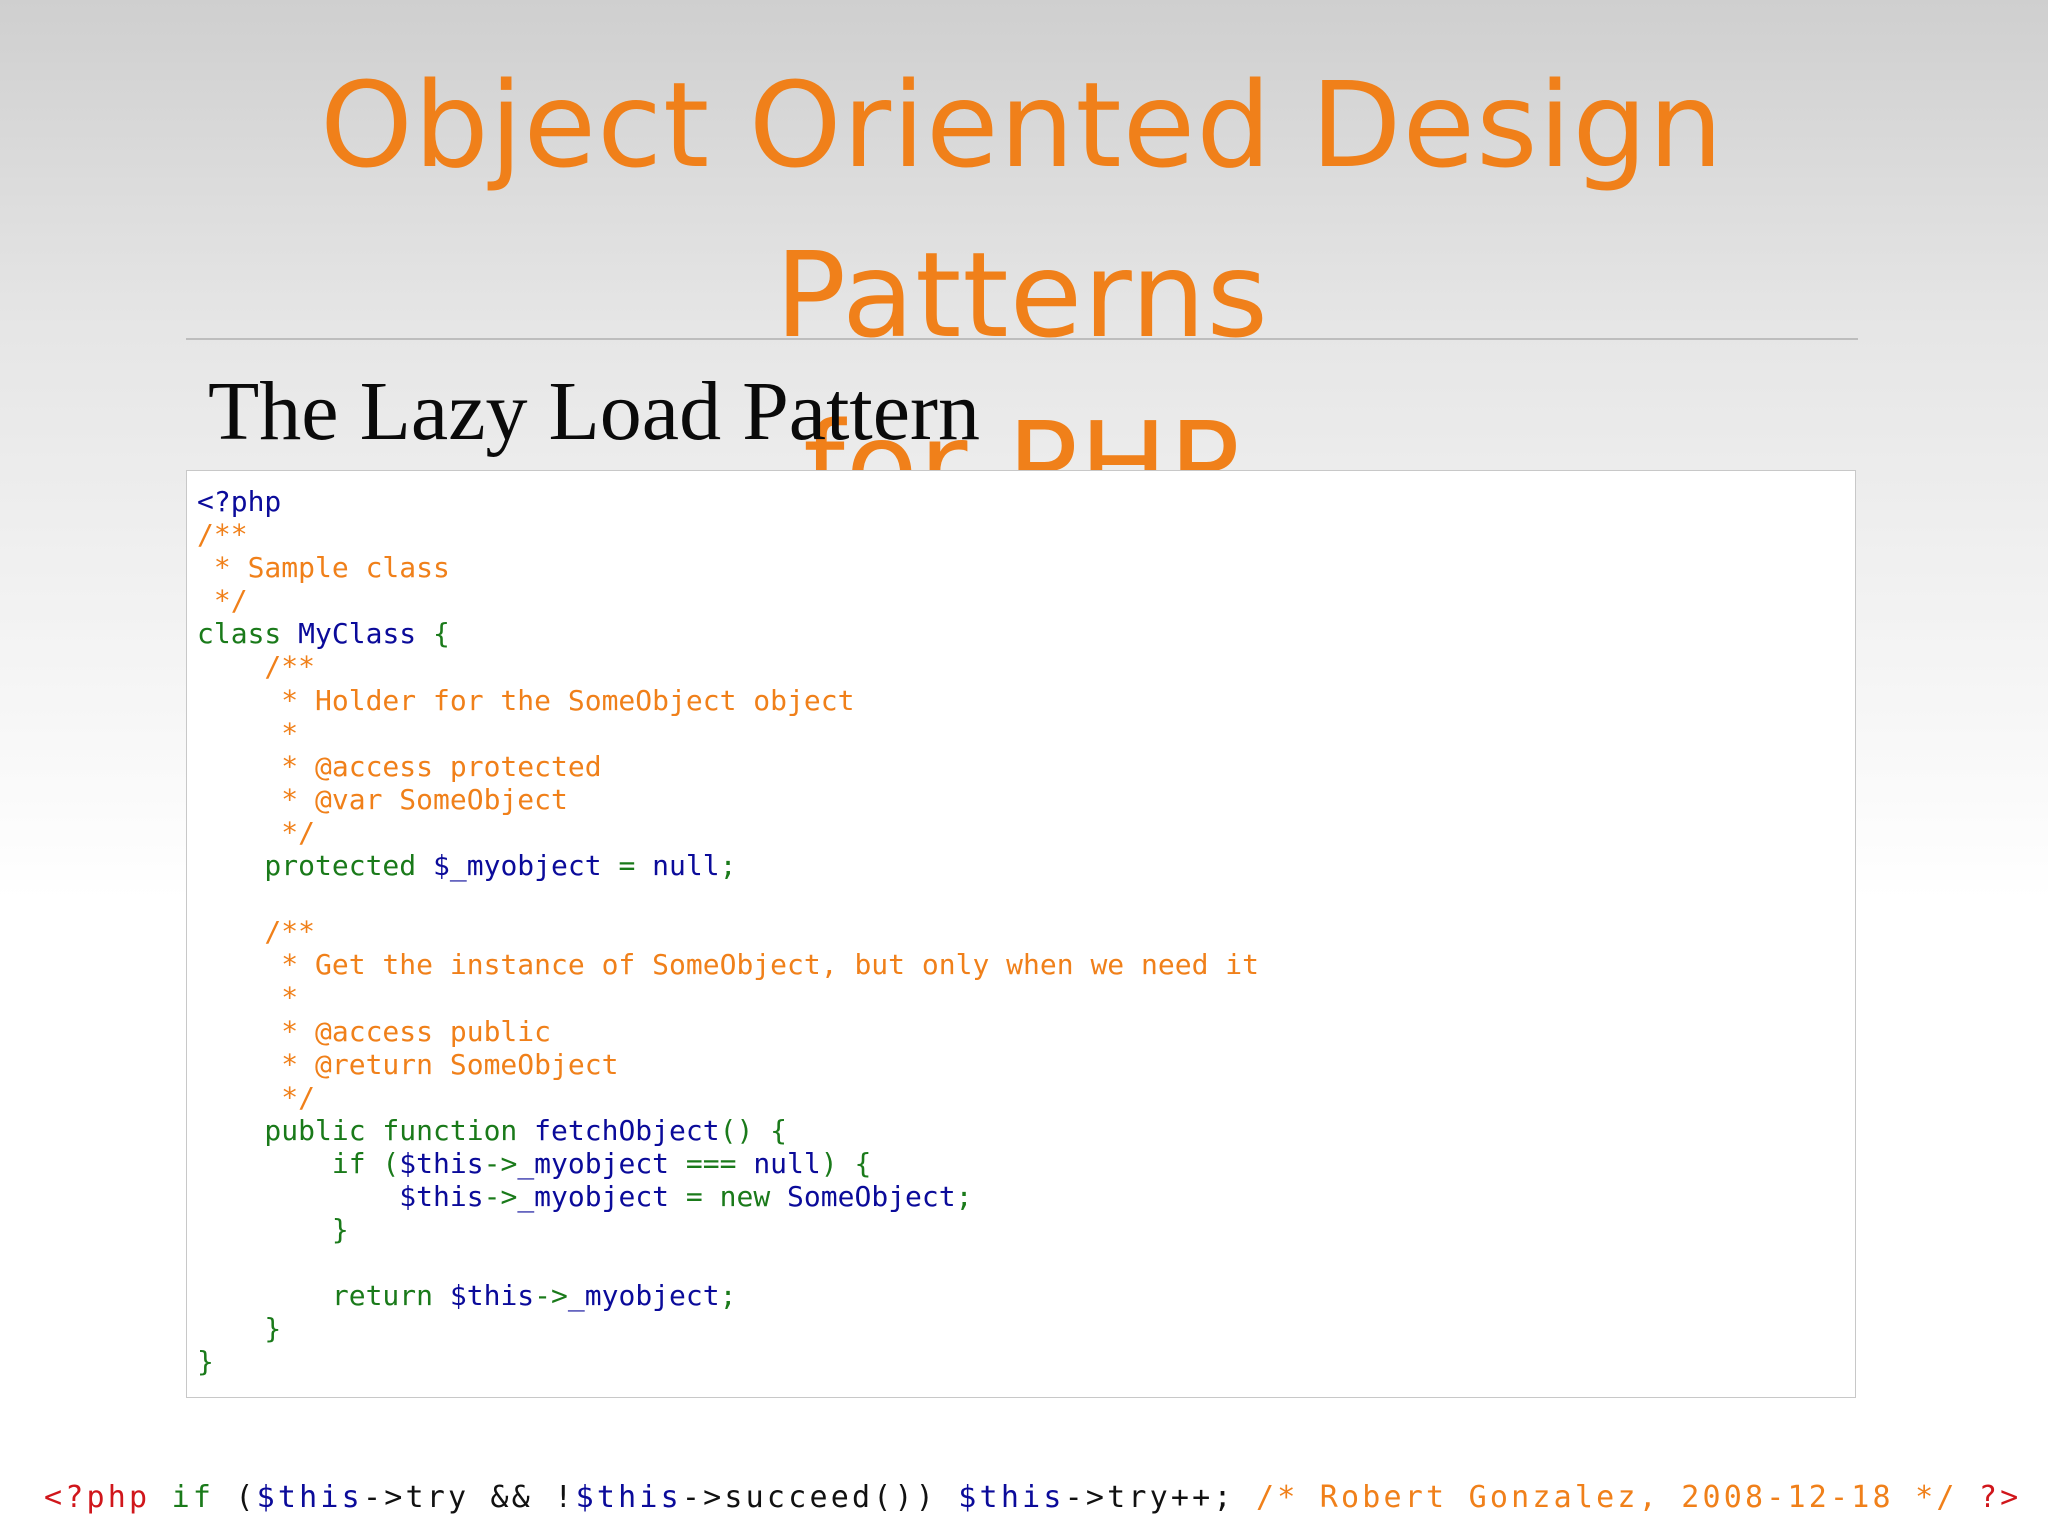 The image size is (2048, 1535). I want to click on code-token: ===, so click(711, 1163).